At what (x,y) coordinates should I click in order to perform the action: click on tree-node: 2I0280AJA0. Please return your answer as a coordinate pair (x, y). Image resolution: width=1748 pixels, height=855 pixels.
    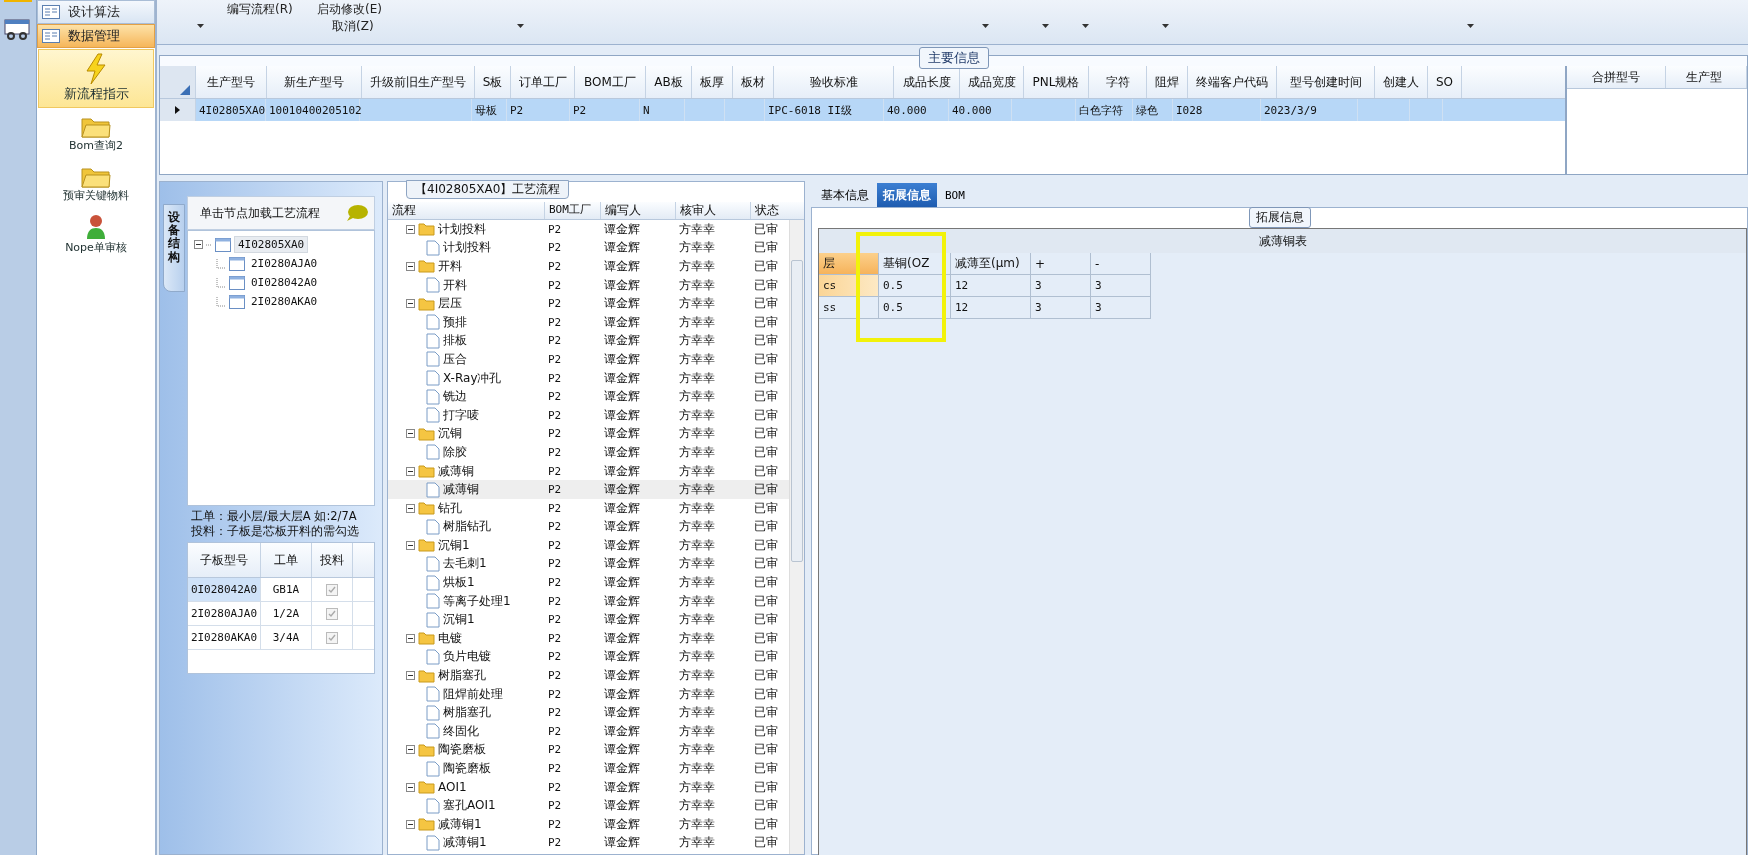
    Looking at the image, I should click on (284, 263).